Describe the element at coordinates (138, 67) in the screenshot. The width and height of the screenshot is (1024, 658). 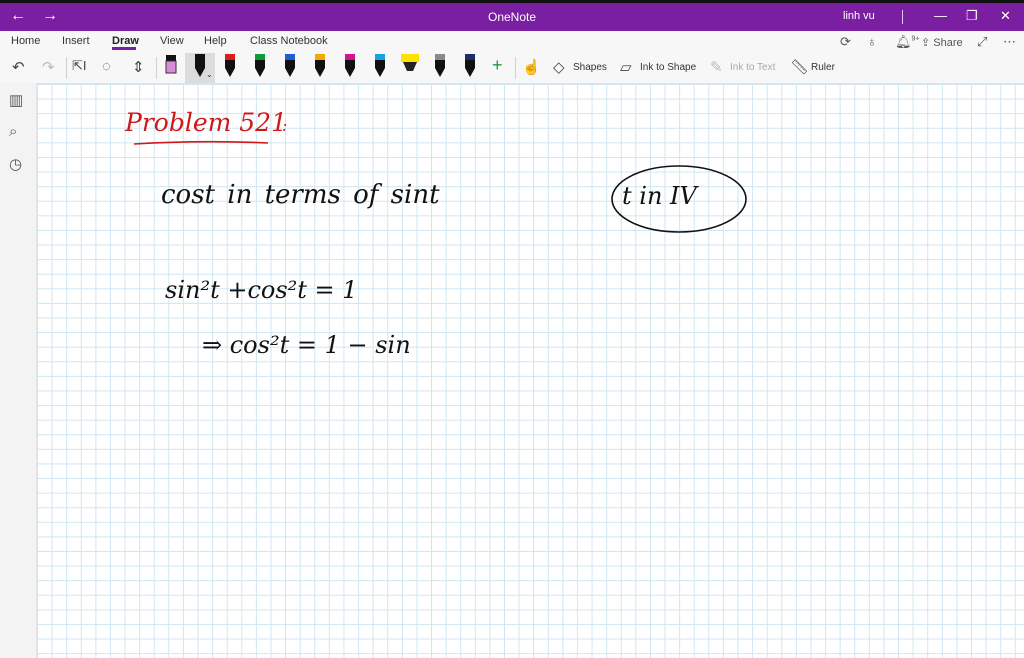
I see `add-space-icon: ⇕` at that location.